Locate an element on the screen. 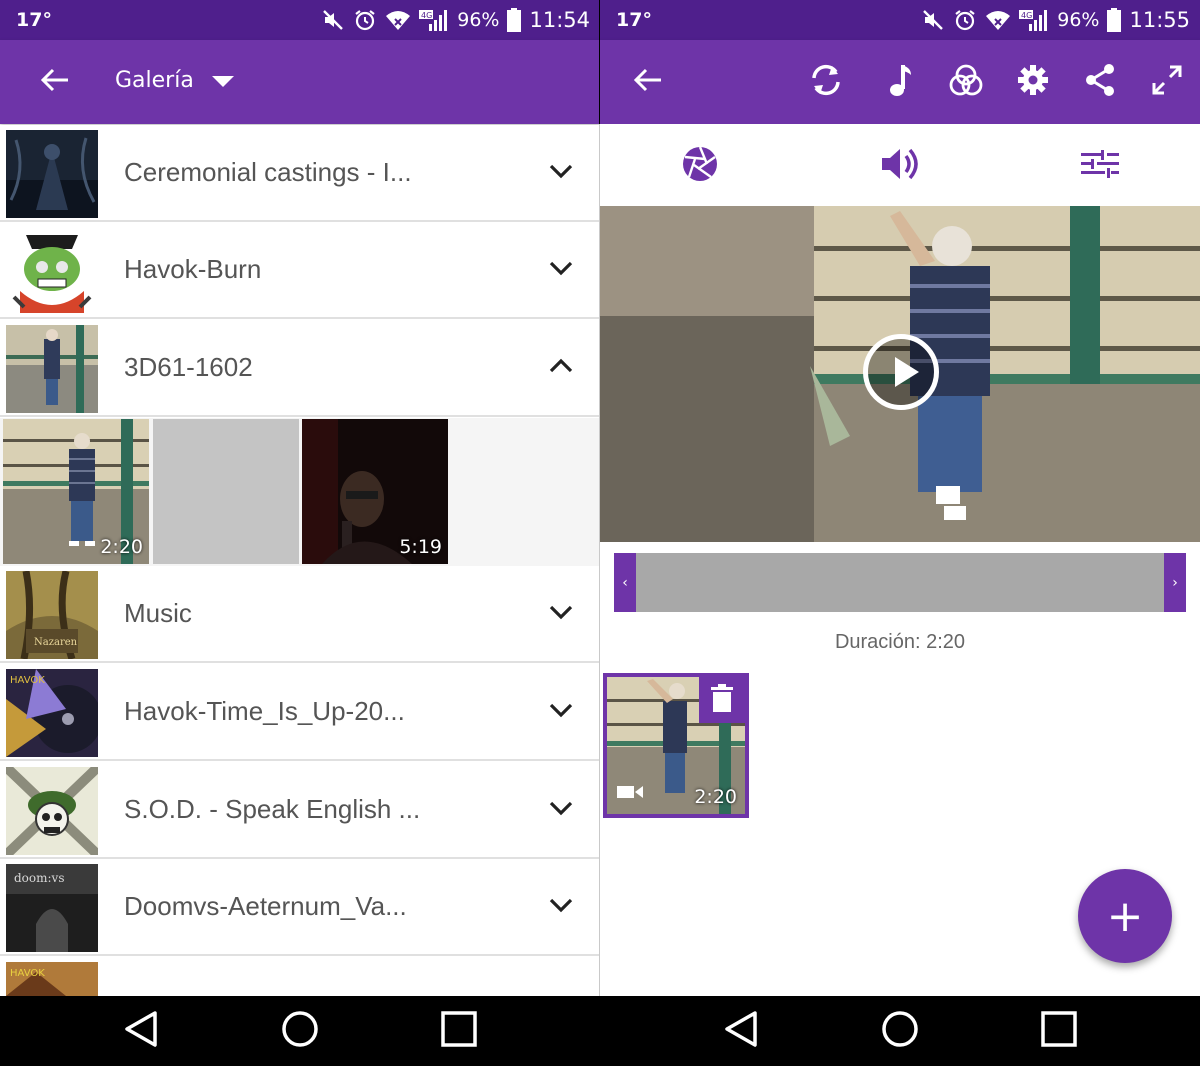 Image resolution: width=1200 pixels, height=1066 pixels. chevron-up-icon is located at coordinates (561, 368).